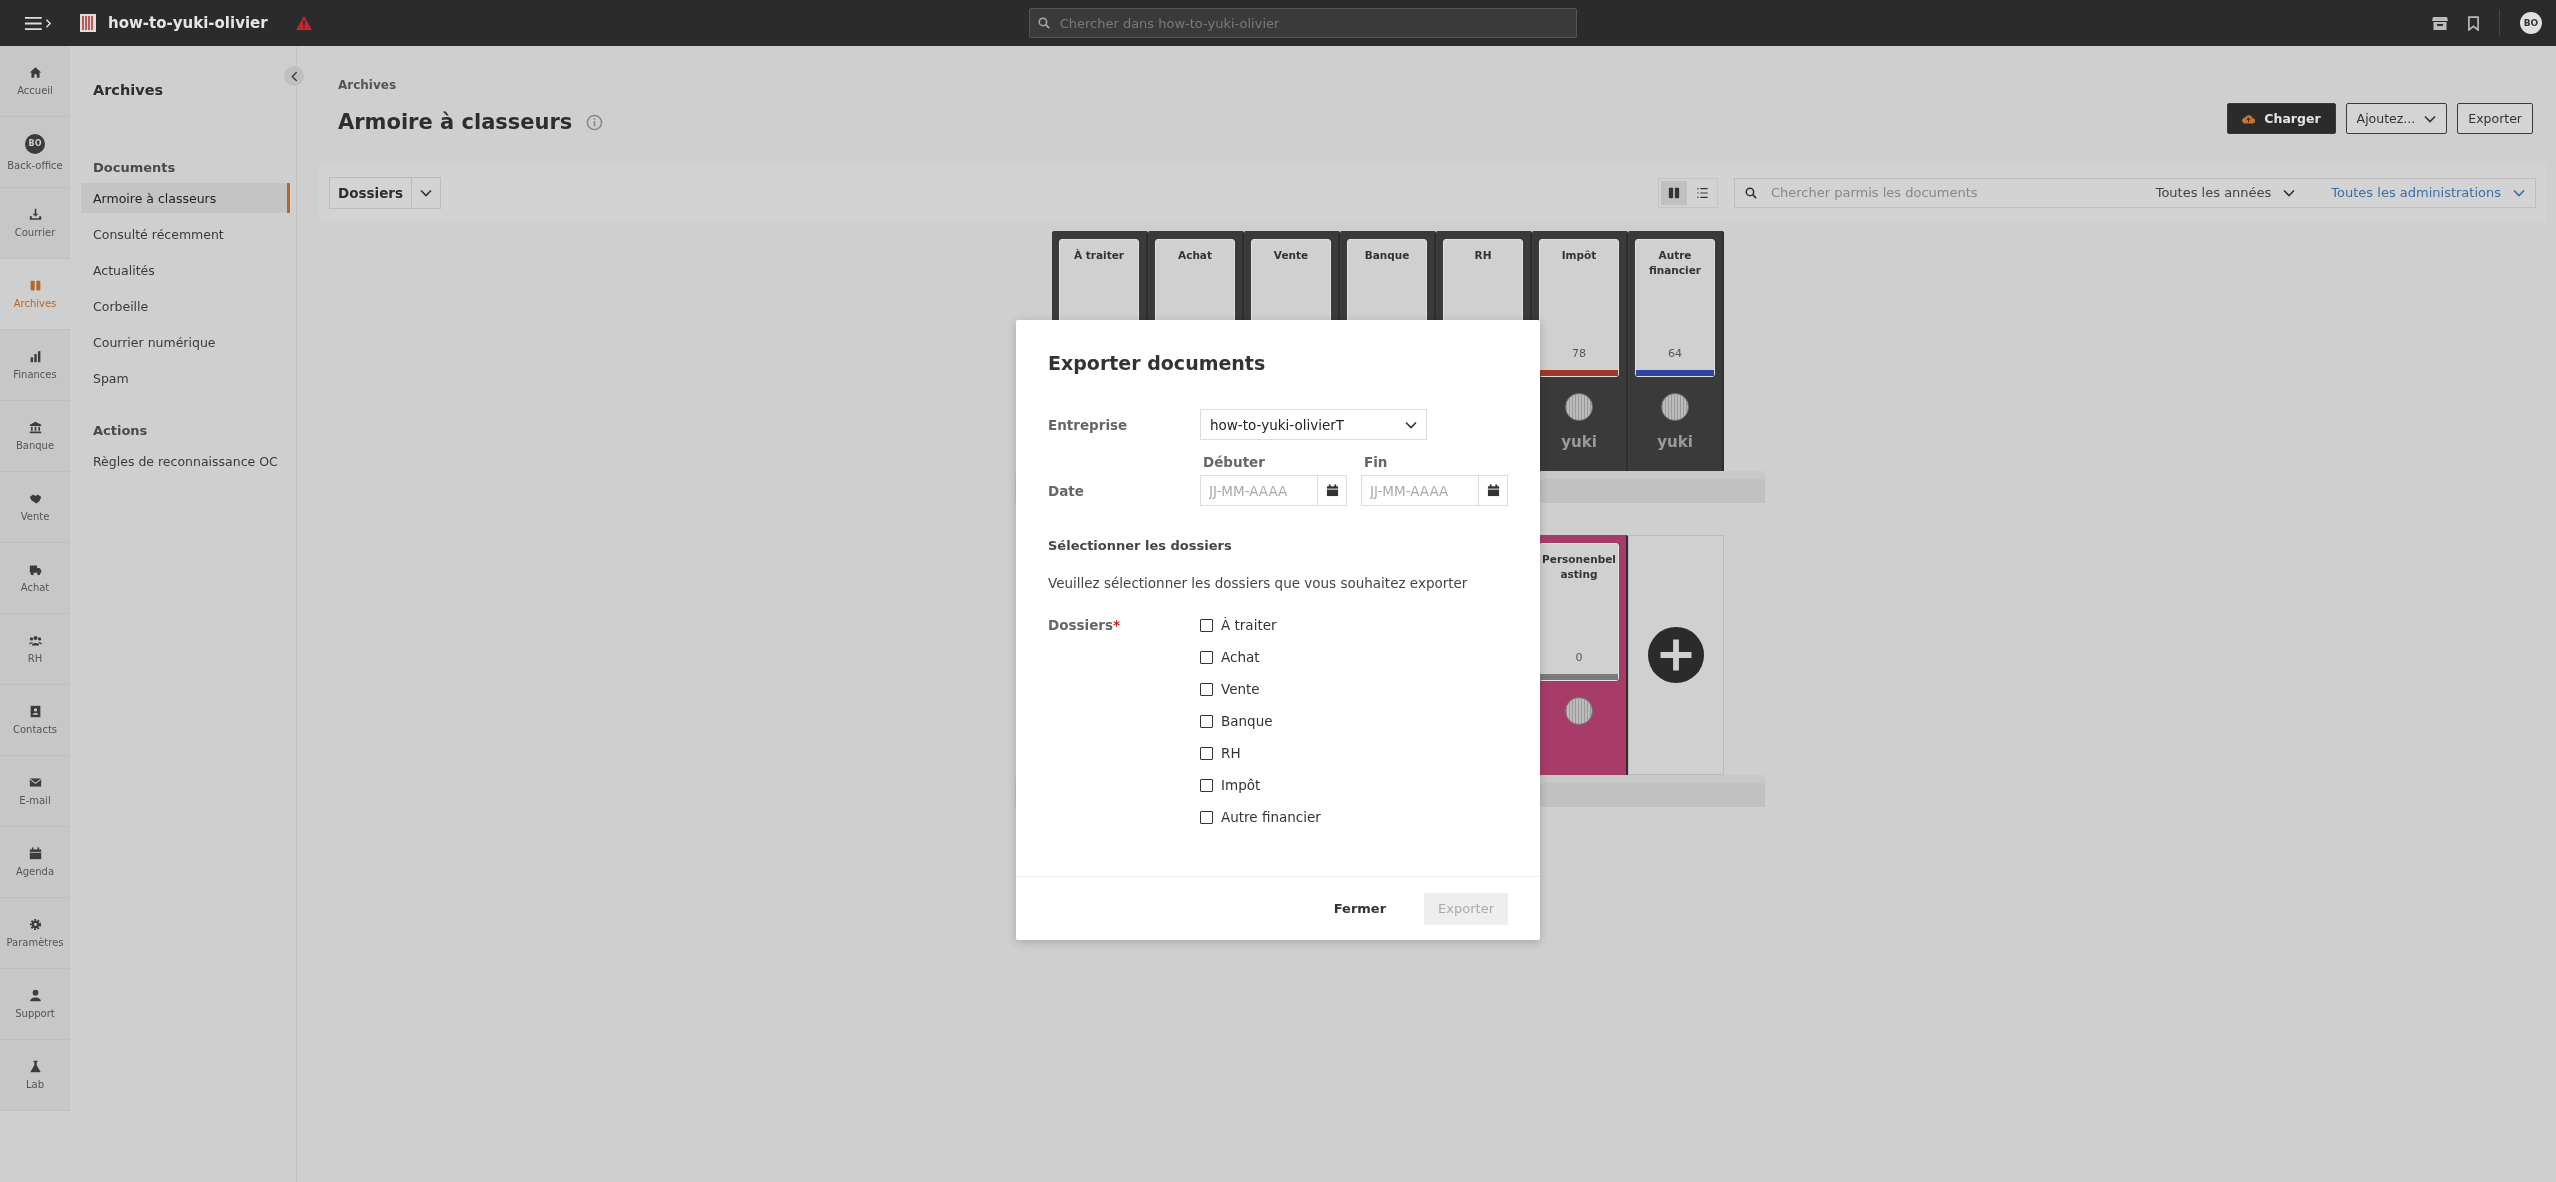 This screenshot has width=2556, height=1182. I want to click on people-icon, so click(35, 640).